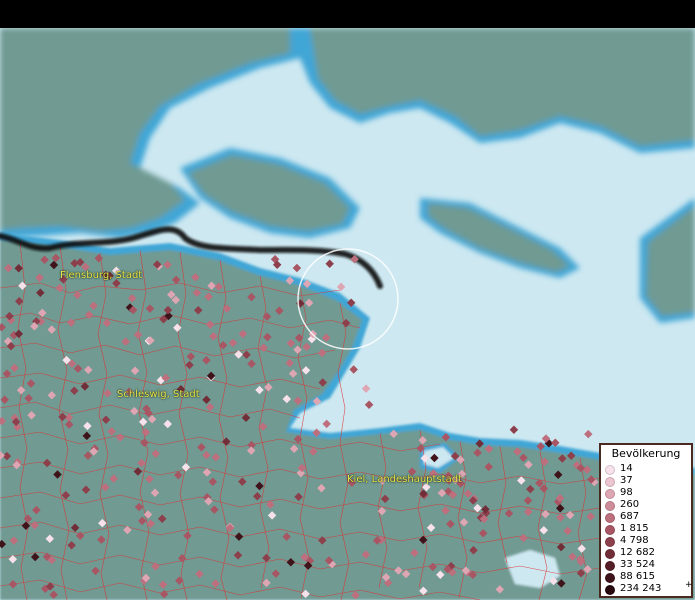  I want to click on legend-plus-mark: +, so click(689, 585).